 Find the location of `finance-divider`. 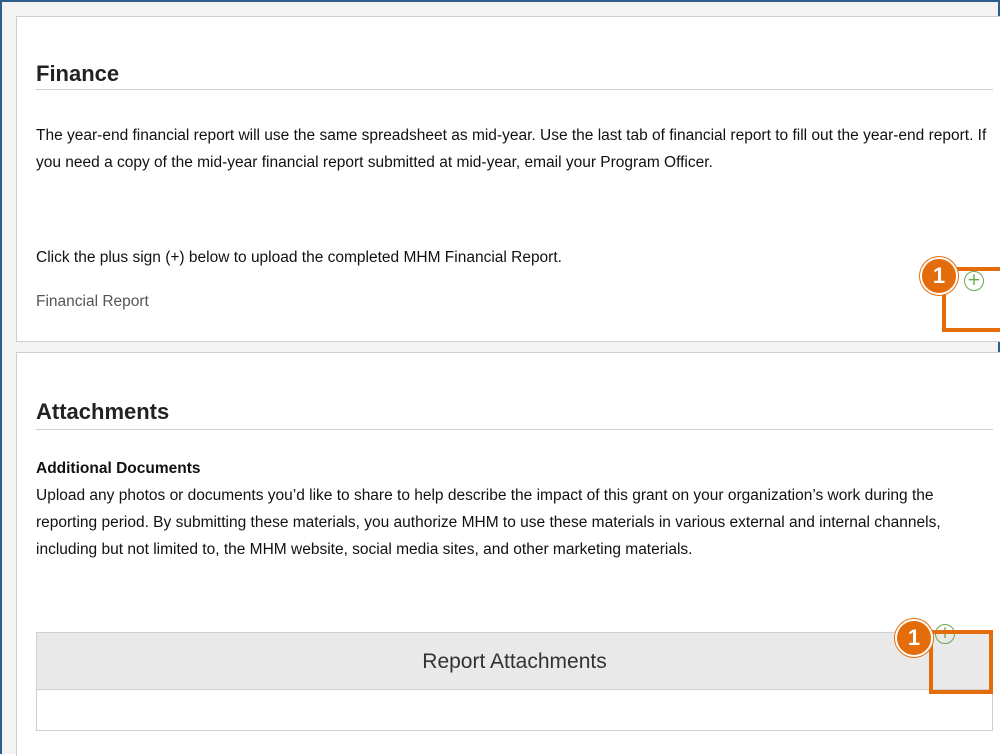

finance-divider is located at coordinates (514, 89).